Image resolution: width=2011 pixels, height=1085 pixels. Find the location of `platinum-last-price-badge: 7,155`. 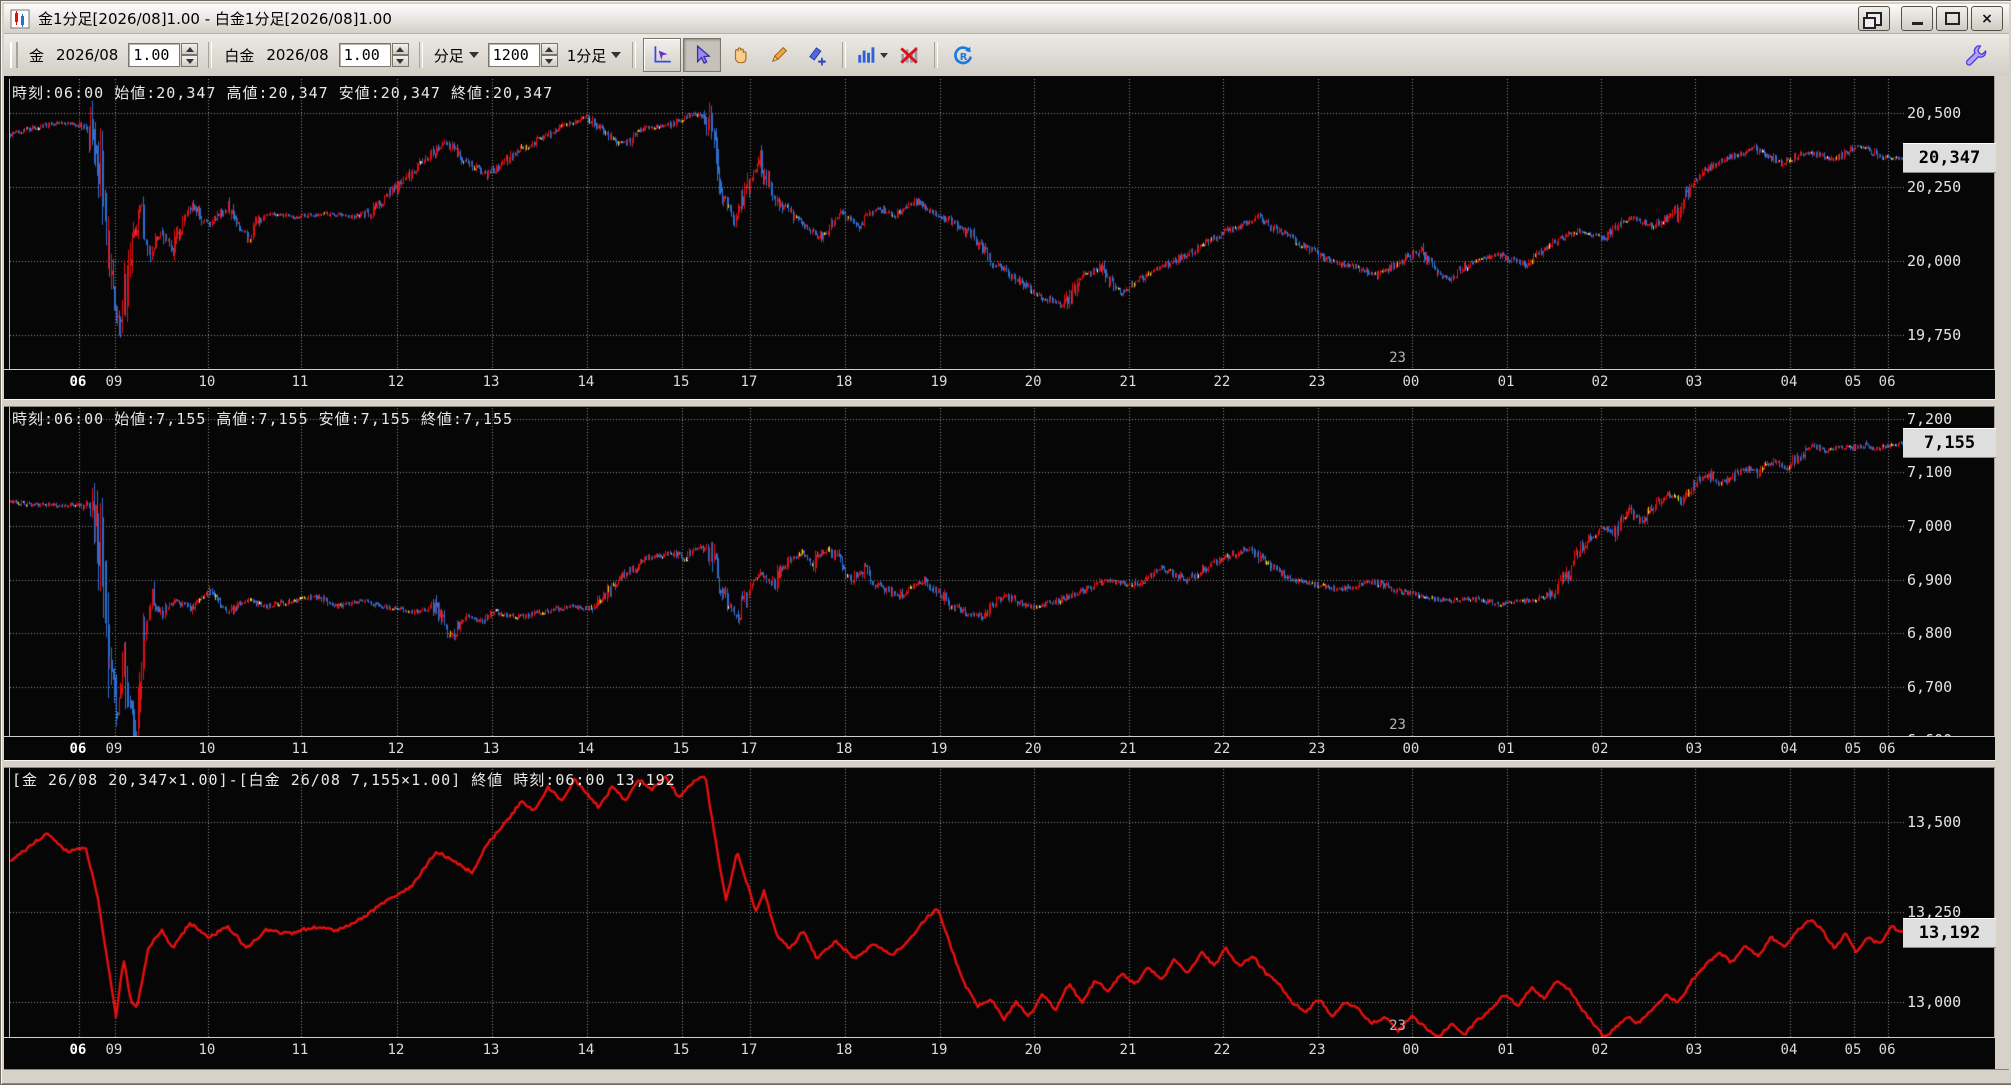

platinum-last-price-badge: 7,155 is located at coordinates (1949, 443).